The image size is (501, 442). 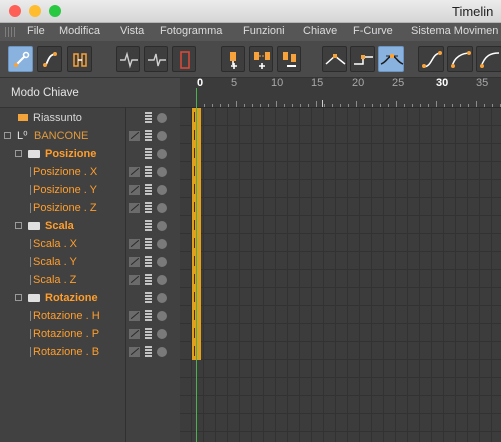 I want to click on menu-fotogramma: Fotogramma, so click(x=191, y=31).